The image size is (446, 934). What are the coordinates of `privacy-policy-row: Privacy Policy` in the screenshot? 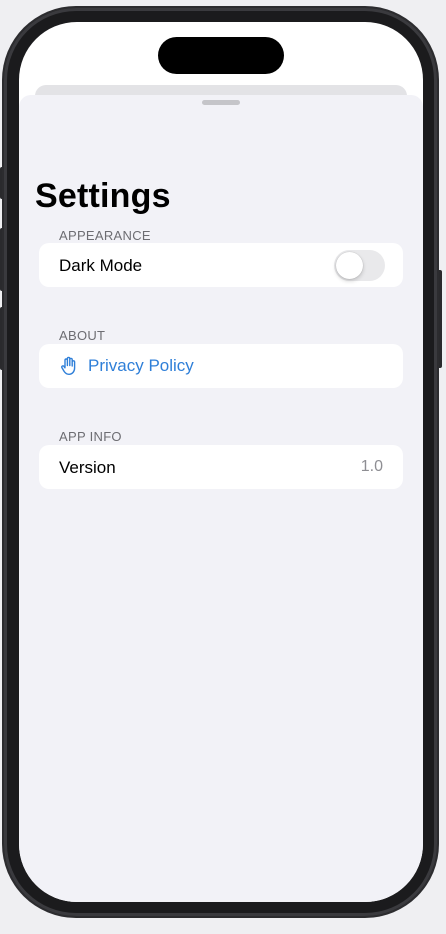 It's located at (221, 366).